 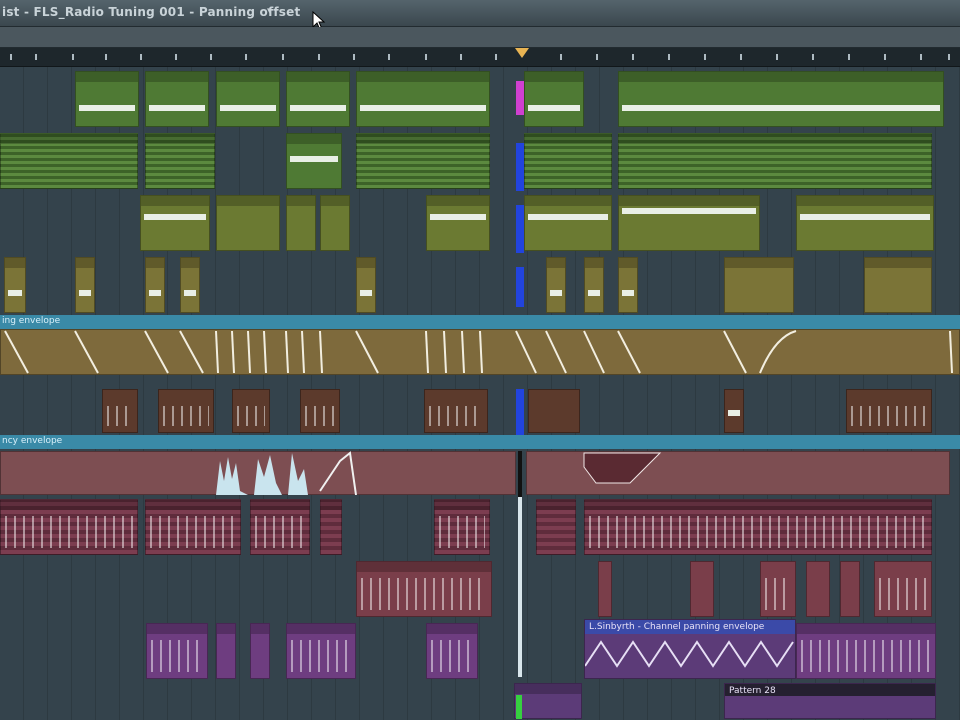 What do you see at coordinates (31, 321) in the screenshot?
I see `automation-lane-label: ing envelope` at bounding box center [31, 321].